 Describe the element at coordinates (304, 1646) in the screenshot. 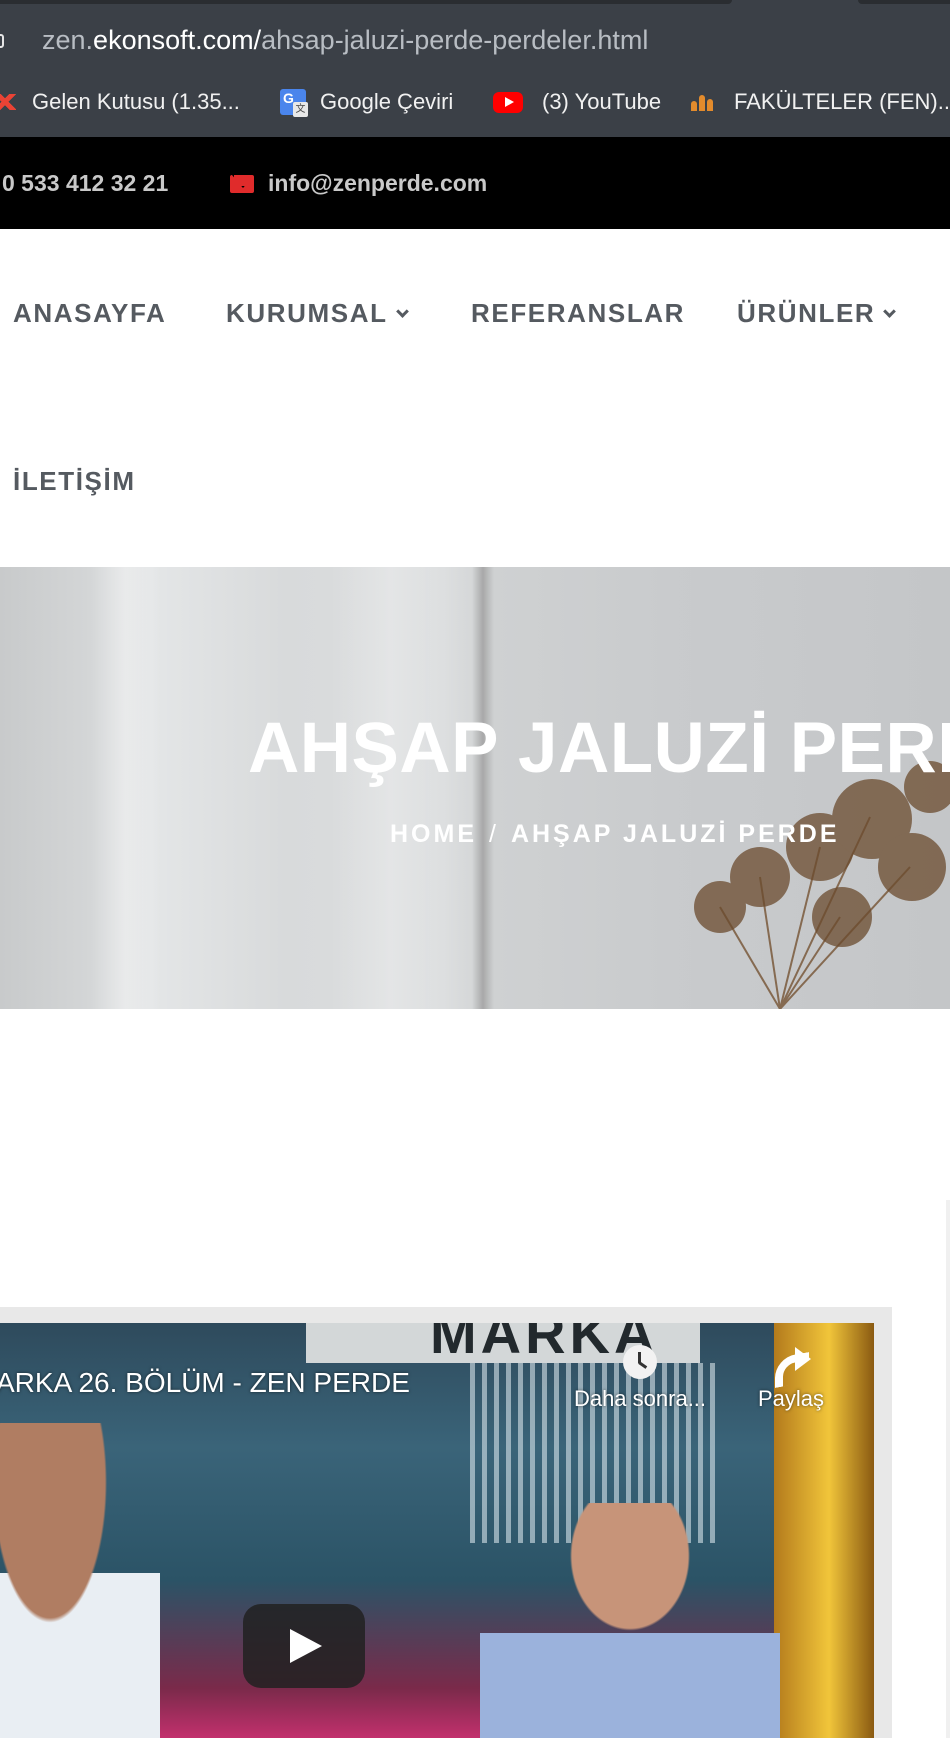

I see `play-icon` at that location.